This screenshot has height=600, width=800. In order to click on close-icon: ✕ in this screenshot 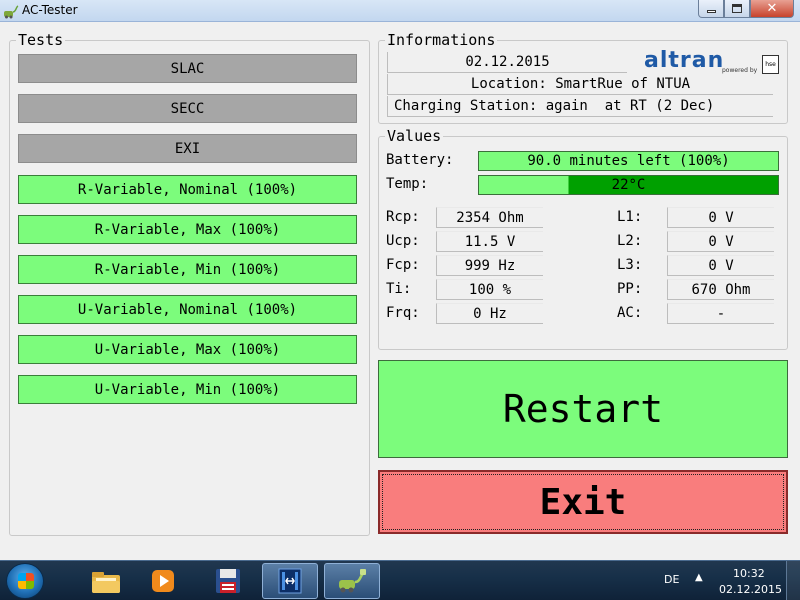, I will do `click(772, 8)`.